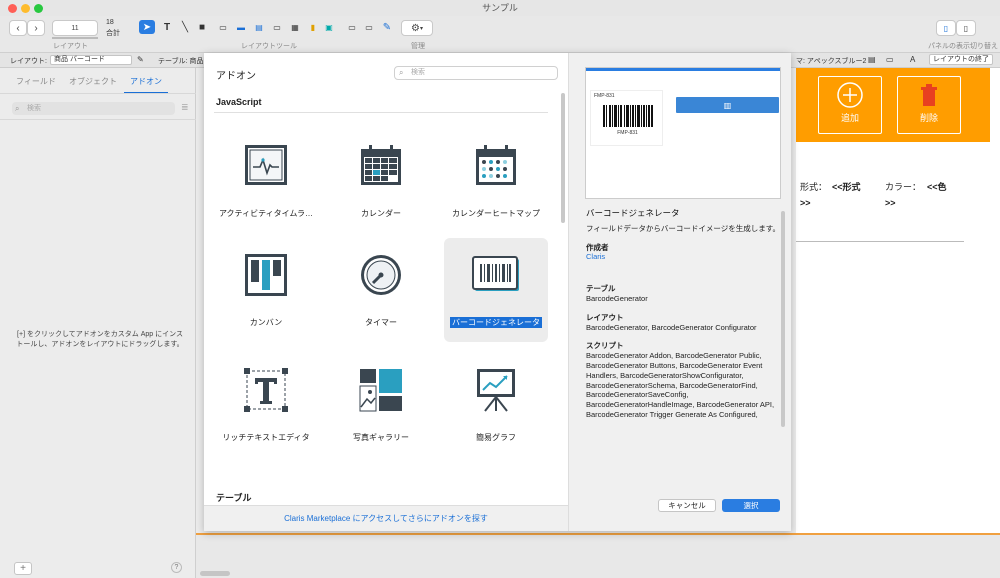  What do you see at coordinates (352, 27) in the screenshot?
I see `field-picker-icon: ▭` at bounding box center [352, 27].